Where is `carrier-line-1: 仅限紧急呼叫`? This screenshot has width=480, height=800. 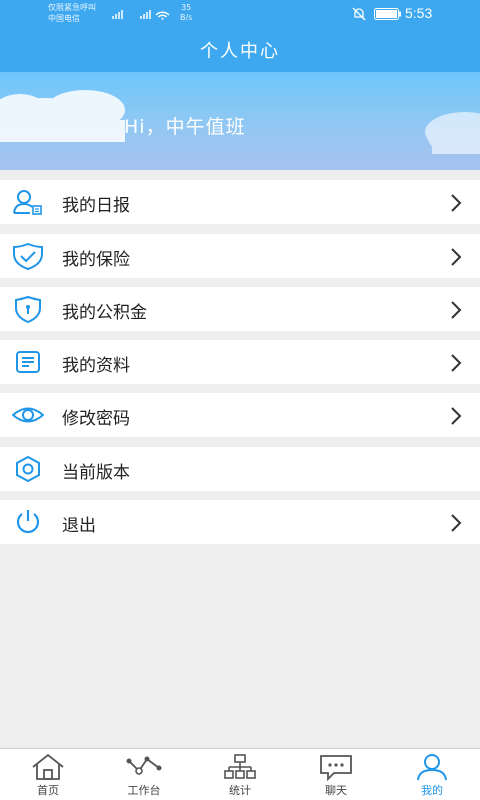
carrier-line-1: 仅限紧急呼叫 is located at coordinates (72, 7).